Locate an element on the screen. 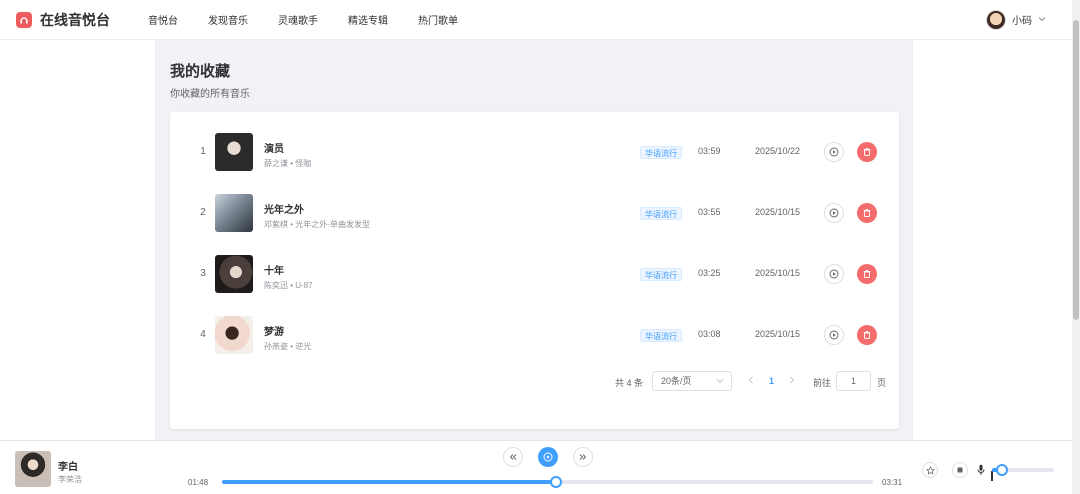 Image resolution: width=1080 pixels, height=494 pixels. song-index: 4 is located at coordinates (203, 334).